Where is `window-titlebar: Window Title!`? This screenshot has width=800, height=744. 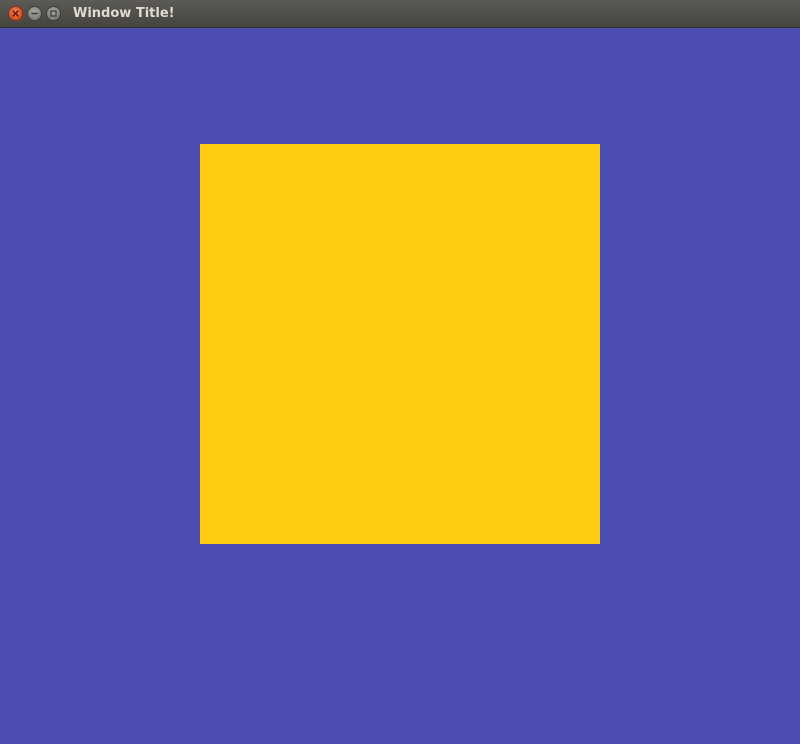
window-titlebar: Window Title! is located at coordinates (400, 14).